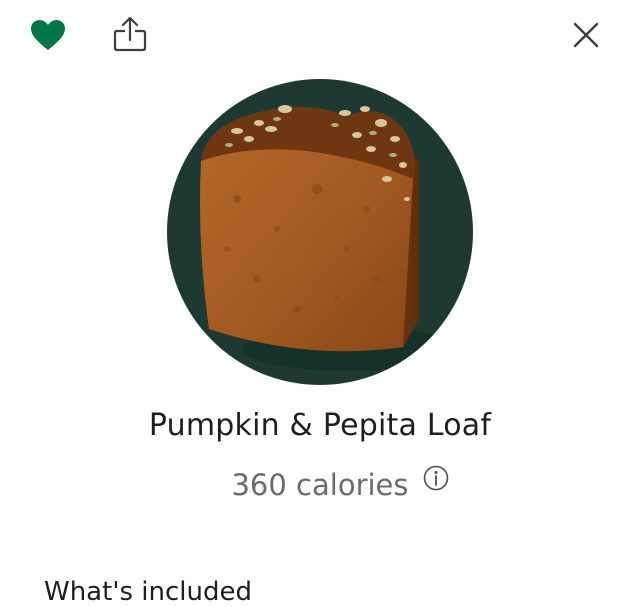 This screenshot has height=607, width=640. Describe the element at coordinates (320, 425) in the screenshot. I see `product-name: Pumpkin & Pepita Loaf` at that location.